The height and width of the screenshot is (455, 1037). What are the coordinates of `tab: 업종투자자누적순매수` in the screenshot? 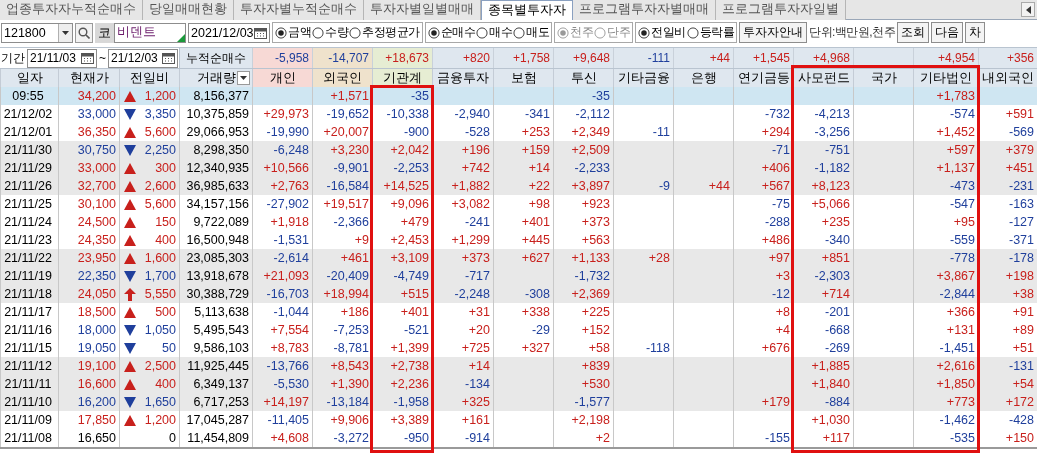 It's located at (71, 10).